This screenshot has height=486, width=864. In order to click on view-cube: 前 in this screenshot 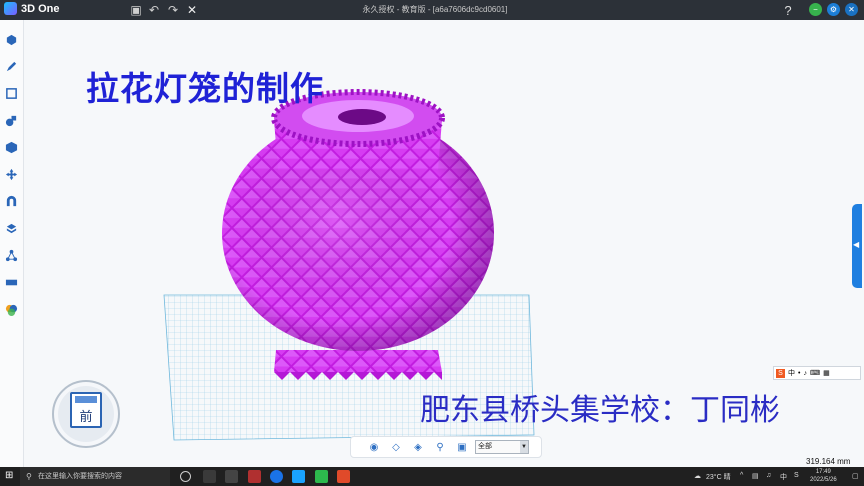, I will do `click(86, 414)`.